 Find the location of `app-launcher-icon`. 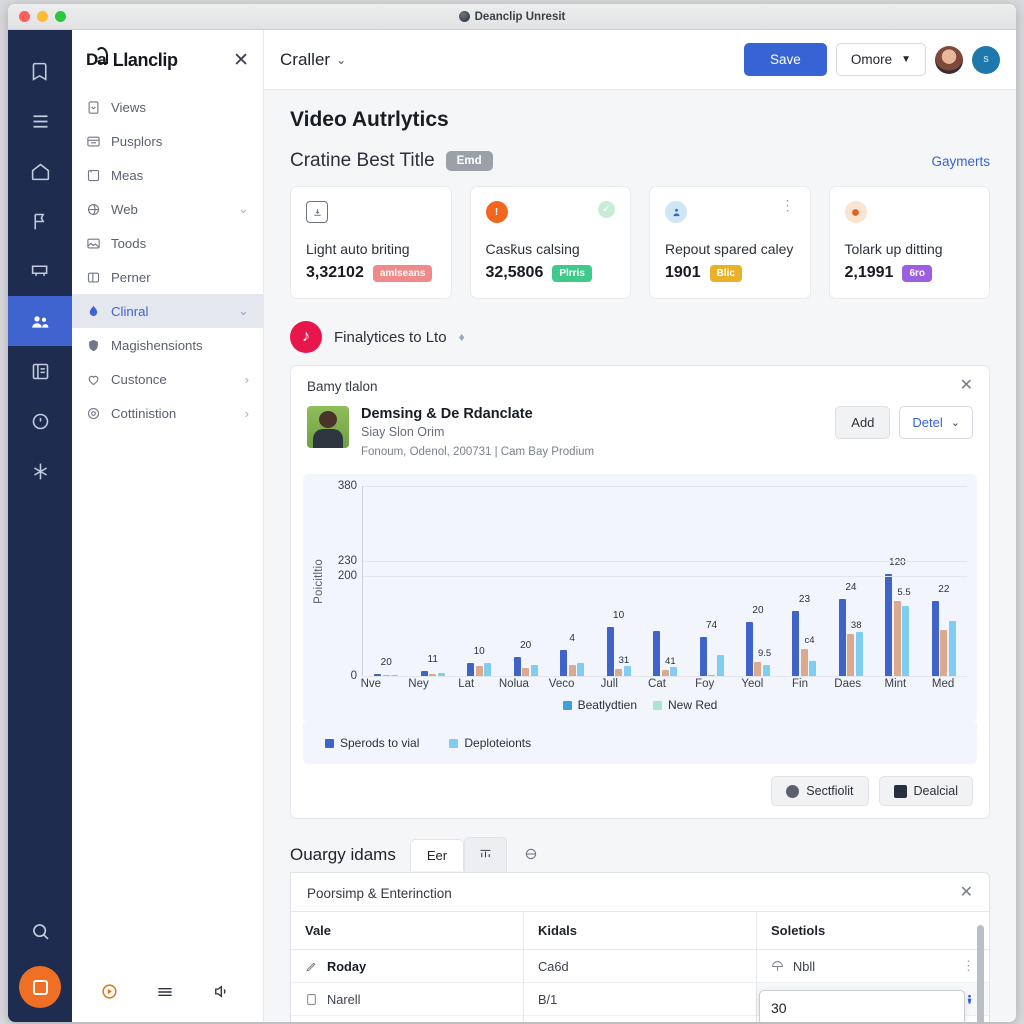

app-launcher-icon is located at coordinates (40, 987).